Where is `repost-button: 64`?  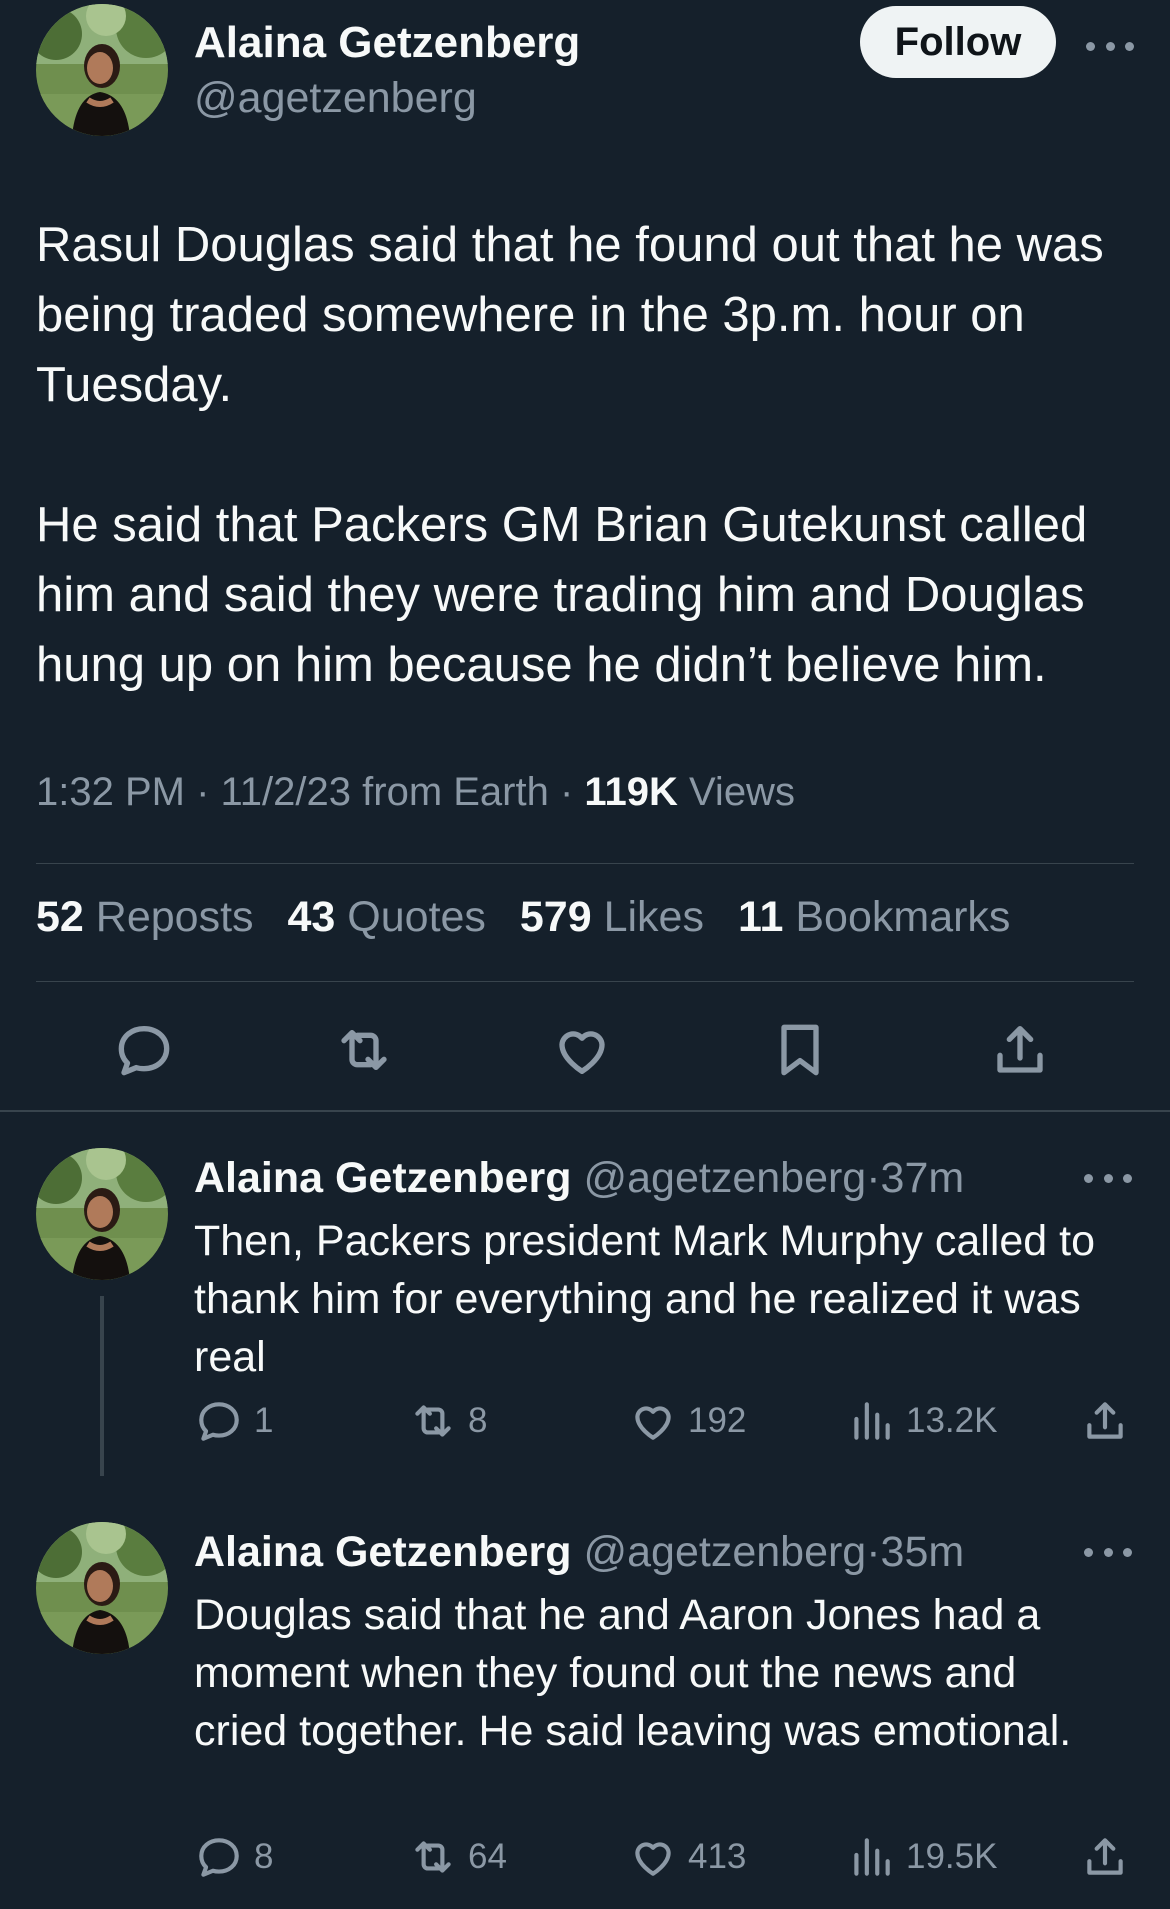
repost-button: 64 is located at coordinates (457, 1857).